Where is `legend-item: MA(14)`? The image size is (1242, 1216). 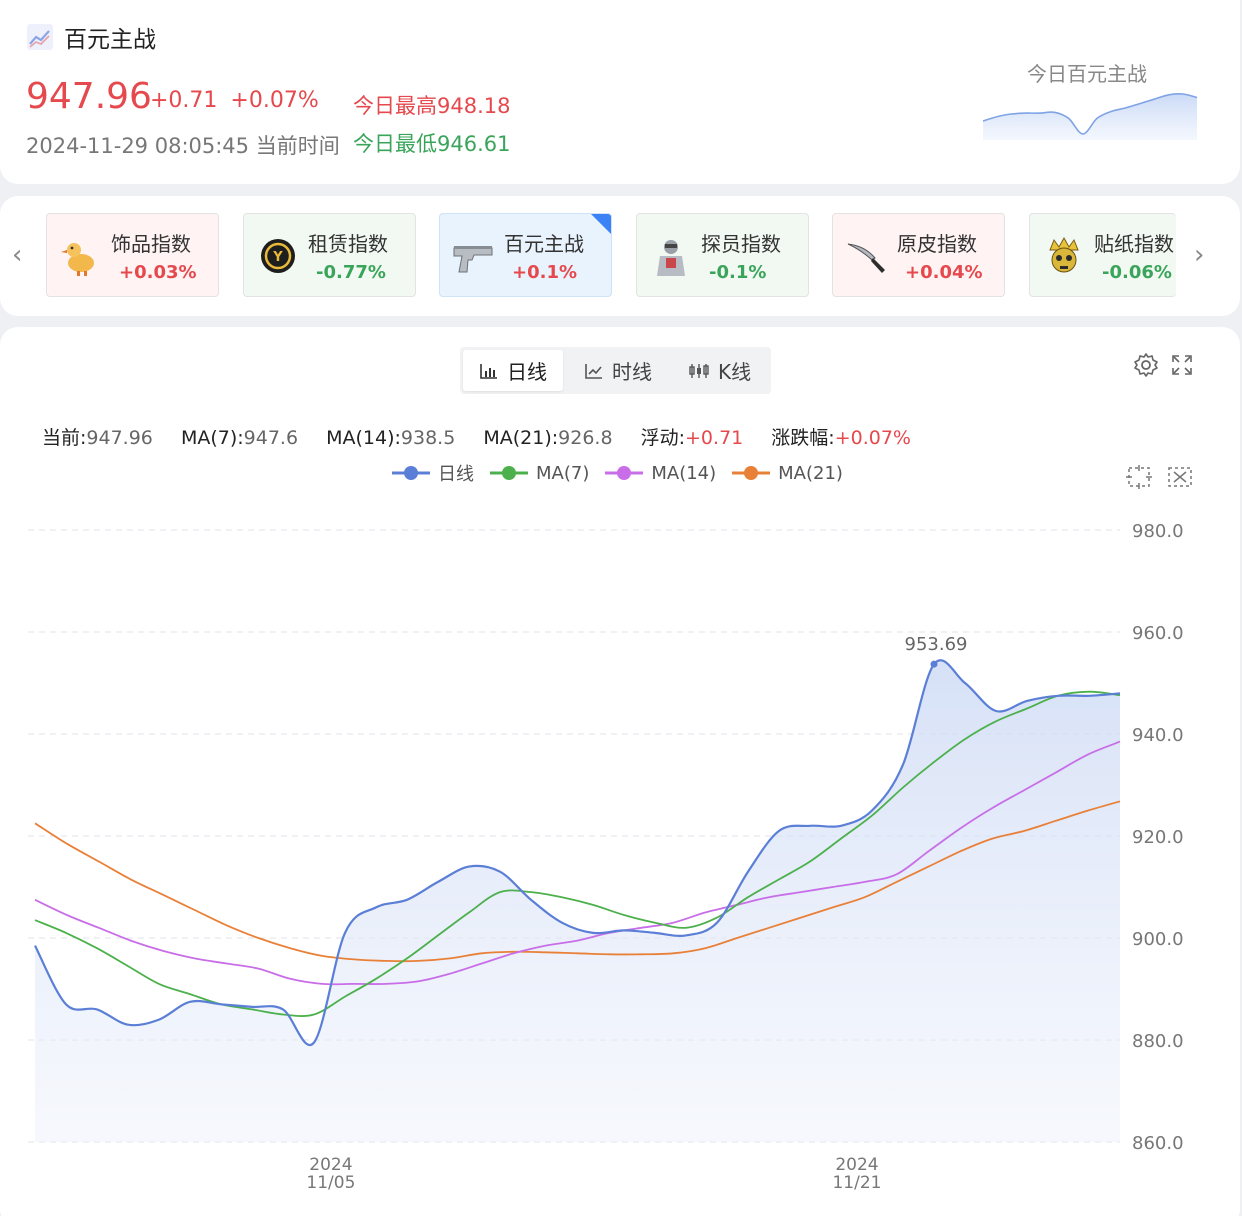
legend-item: MA(14) is located at coordinates (660, 473).